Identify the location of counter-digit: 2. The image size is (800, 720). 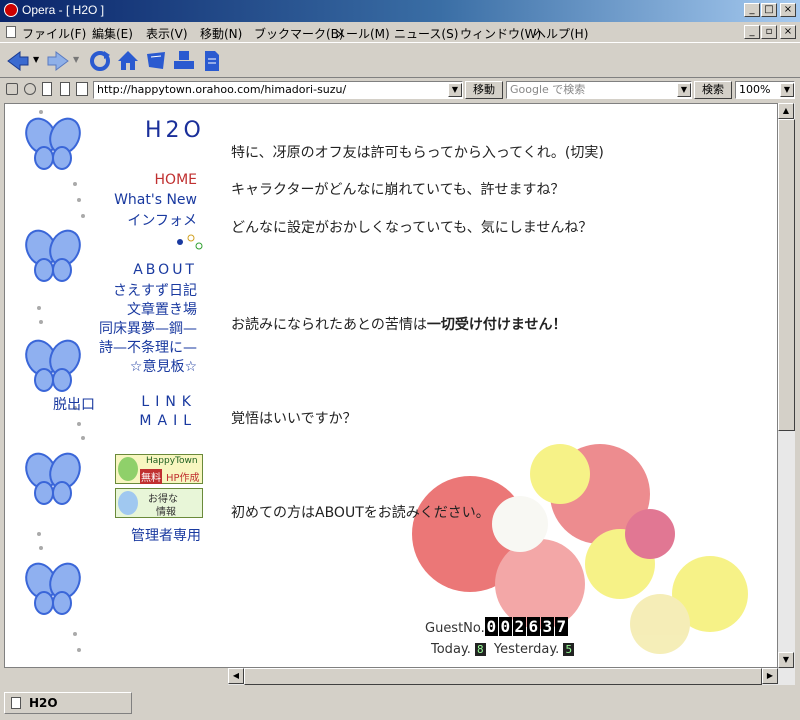
(519, 626).